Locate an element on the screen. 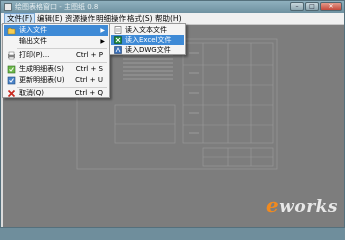 This screenshot has width=345, height=240. printer-icon is located at coordinates (11, 55).